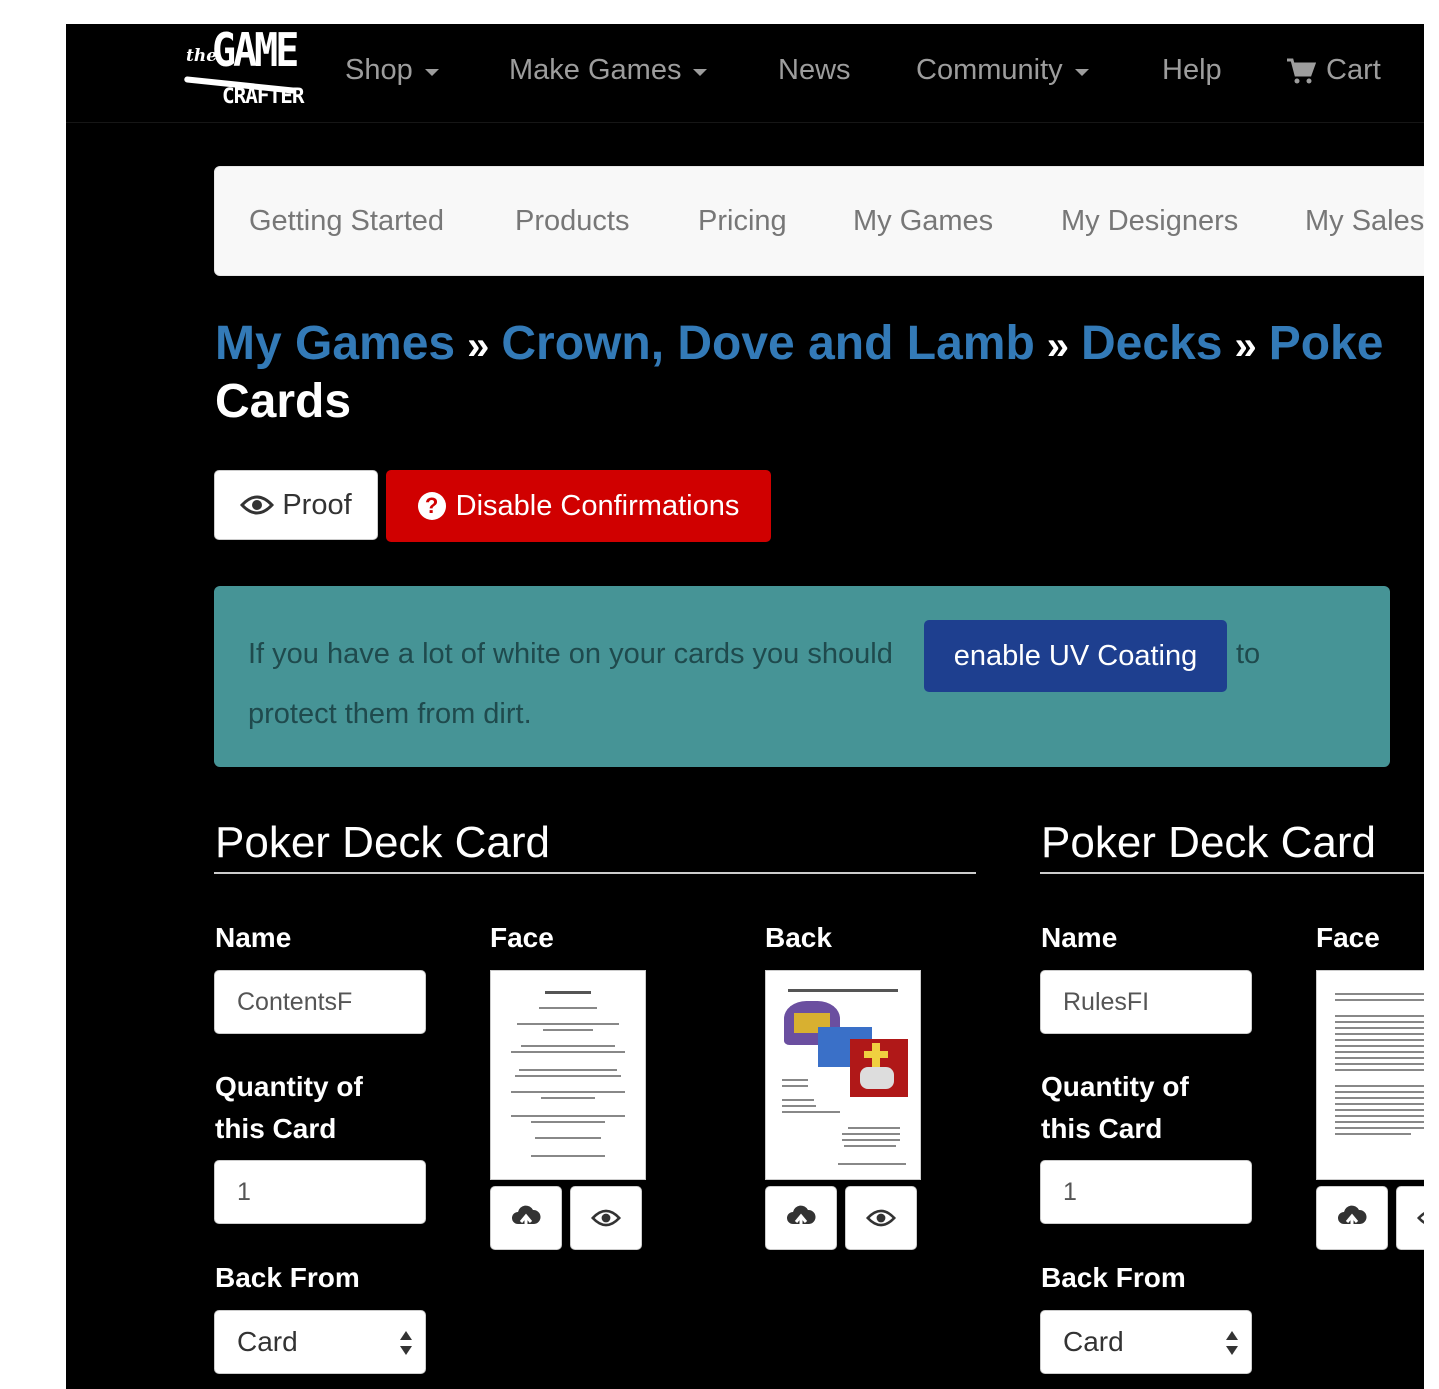 The height and width of the screenshot is (1389, 1439). I want to click on enable-uv-coating-button: enable UV Coating, so click(1075, 656).